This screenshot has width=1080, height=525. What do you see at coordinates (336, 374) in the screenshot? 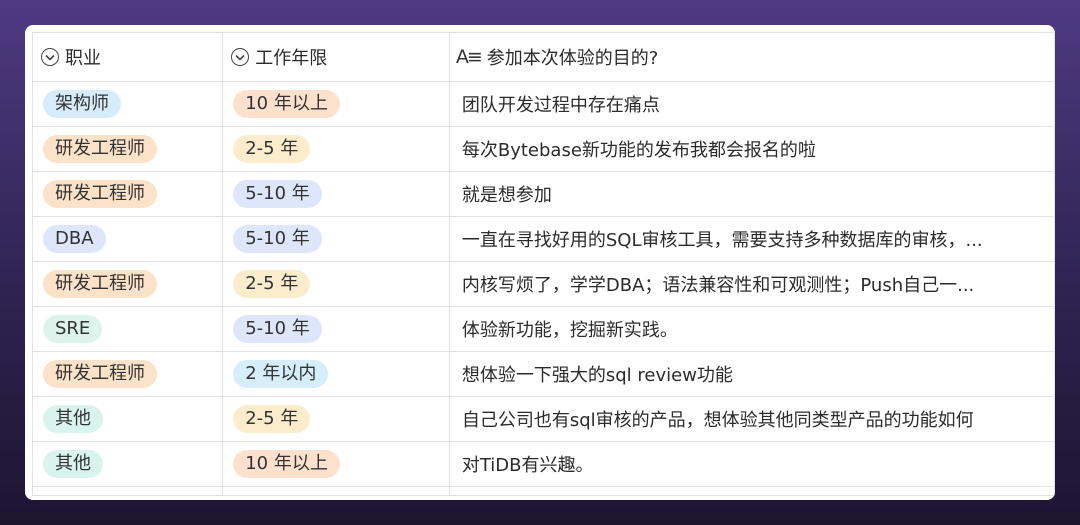
I see `cell-years: 2 年以内` at bounding box center [336, 374].